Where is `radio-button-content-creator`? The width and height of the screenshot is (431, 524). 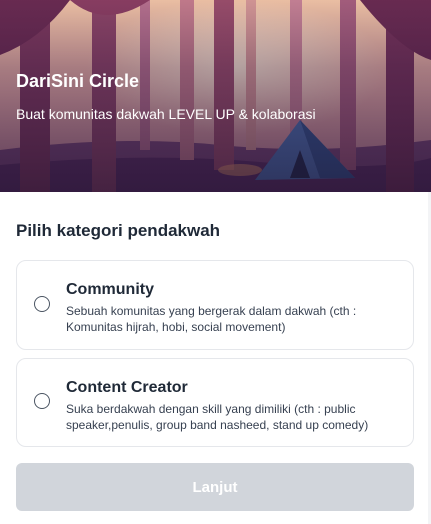
radio-button-content-creator is located at coordinates (42, 401).